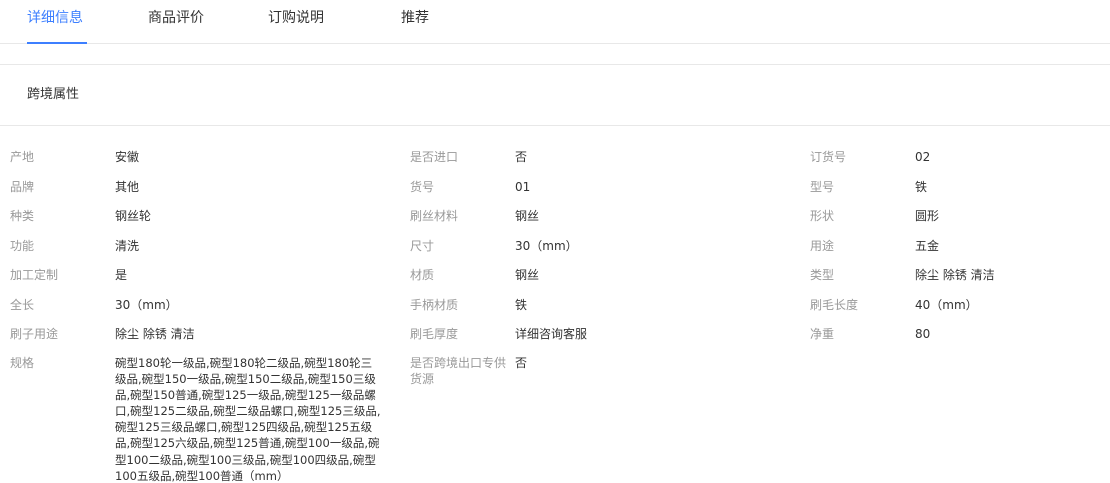 The height and width of the screenshot is (483, 1110). I want to click on attr-value-size: 30（mm）, so click(546, 246).